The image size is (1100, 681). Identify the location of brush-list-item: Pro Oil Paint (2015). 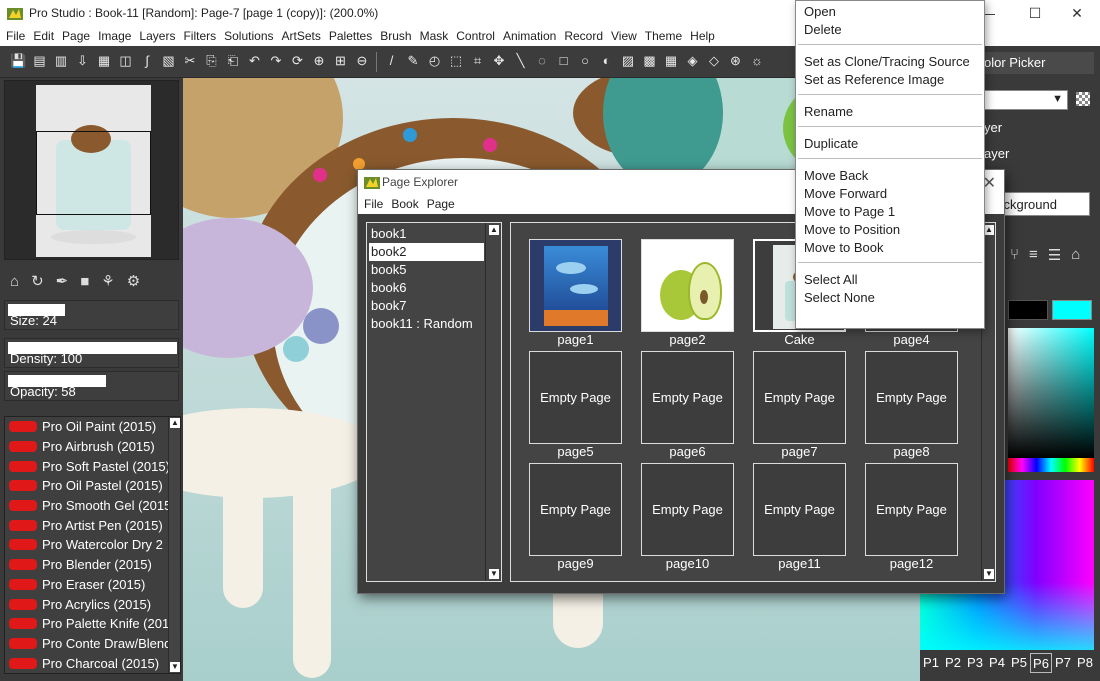
(92, 427).